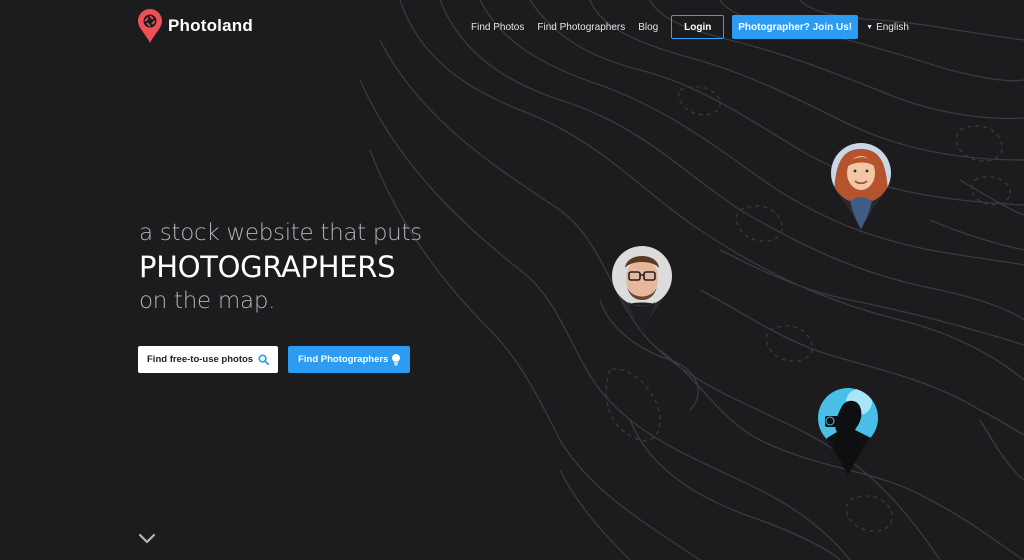  What do you see at coordinates (267, 267) in the screenshot?
I see `tagline-line-2: PHOTOGRAPHERS` at bounding box center [267, 267].